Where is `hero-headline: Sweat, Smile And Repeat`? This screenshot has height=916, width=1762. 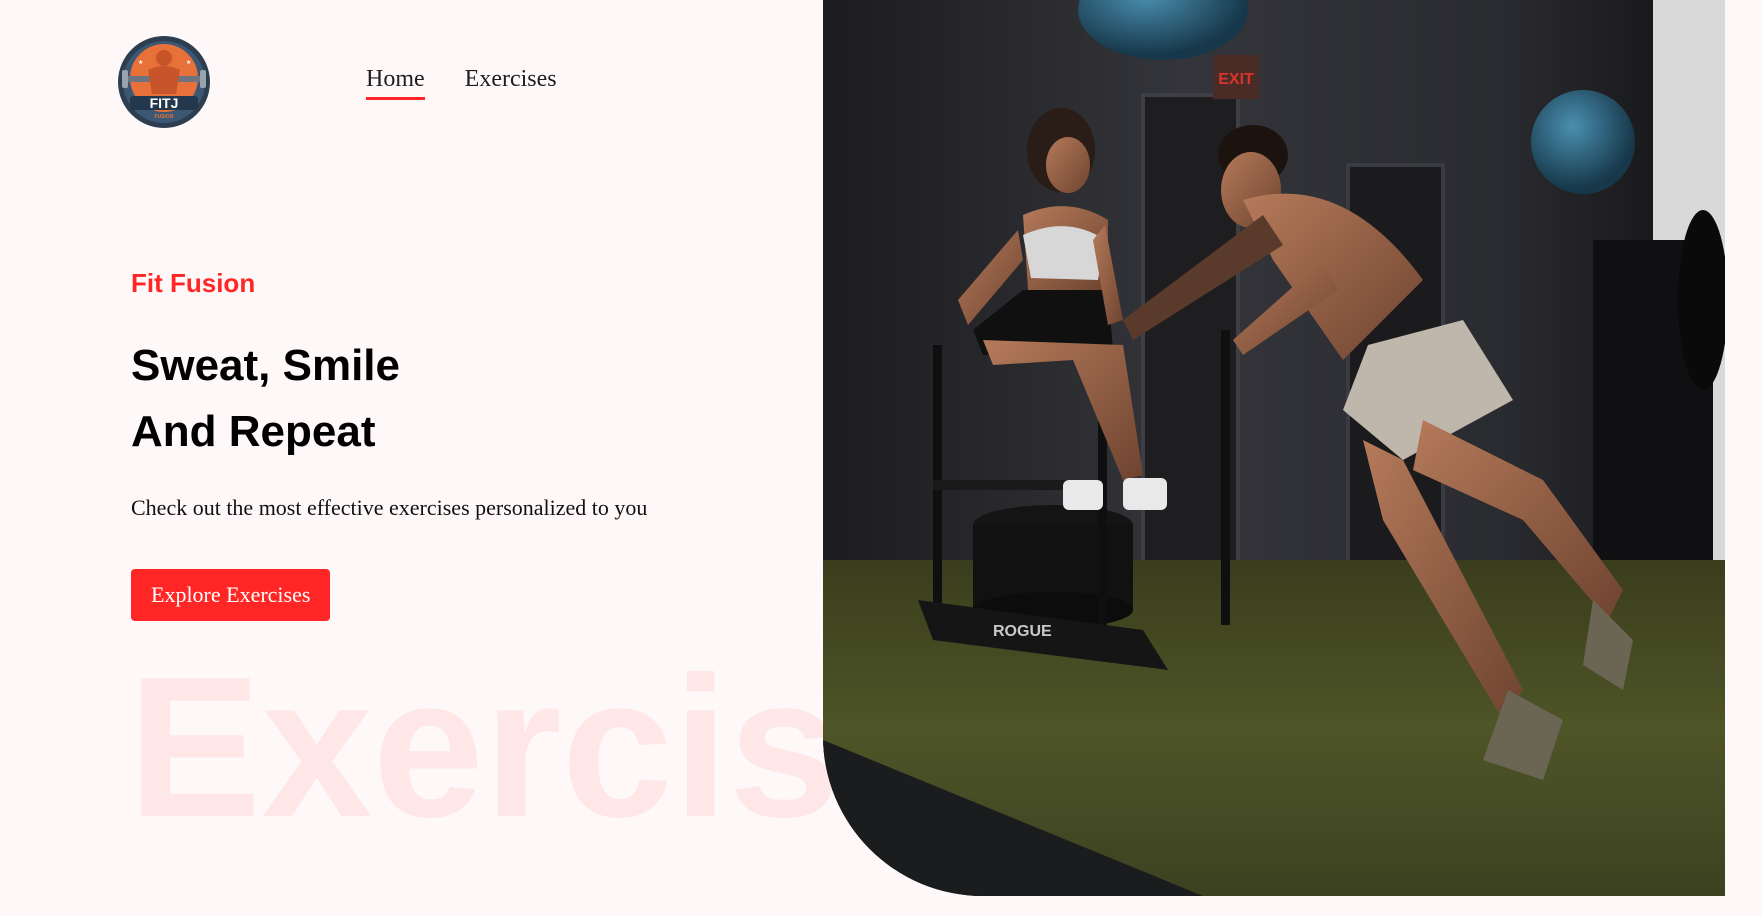
hero-headline: Sweat, Smile And Repeat is located at coordinates (389, 399).